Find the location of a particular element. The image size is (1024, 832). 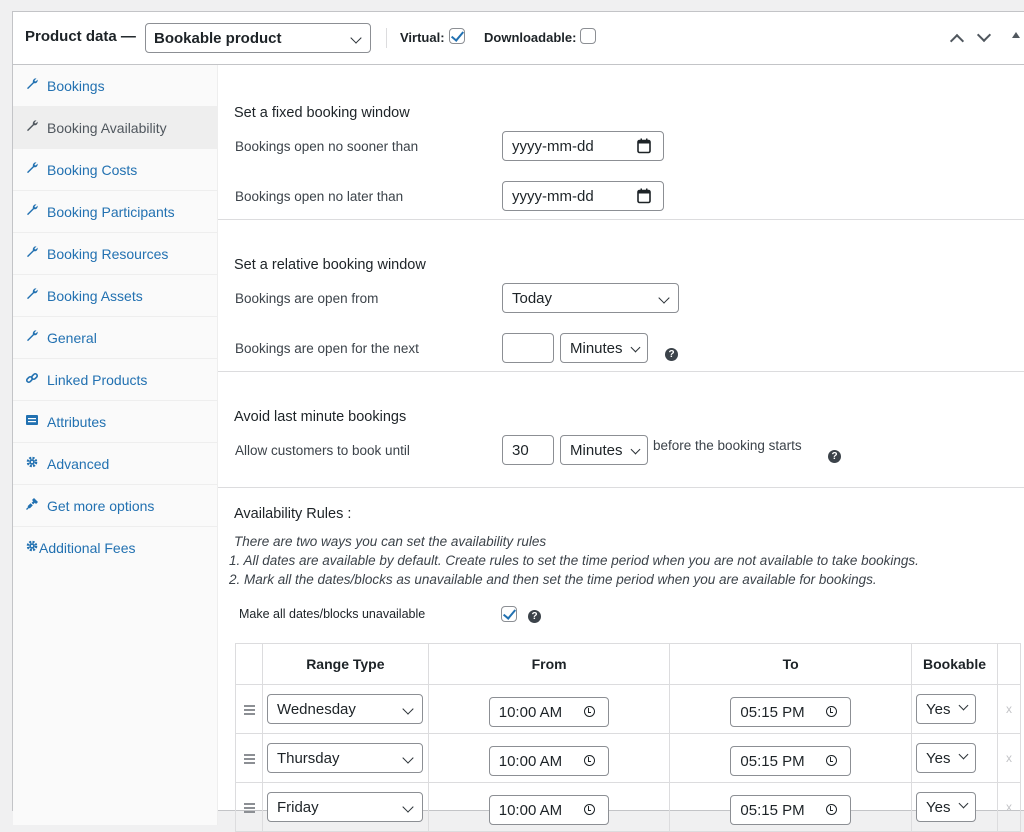

section-divider is located at coordinates (621, 487).